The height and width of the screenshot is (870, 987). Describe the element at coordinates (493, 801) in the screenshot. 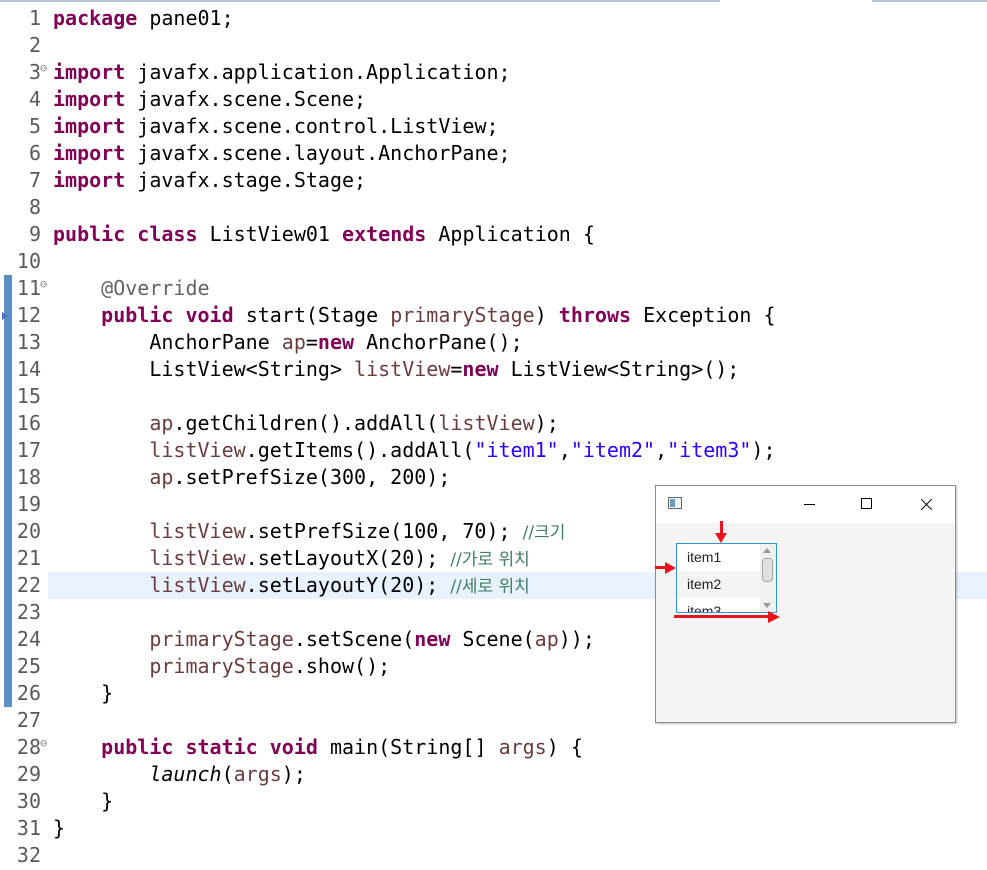

I see `code-line-30: 30 }` at that location.